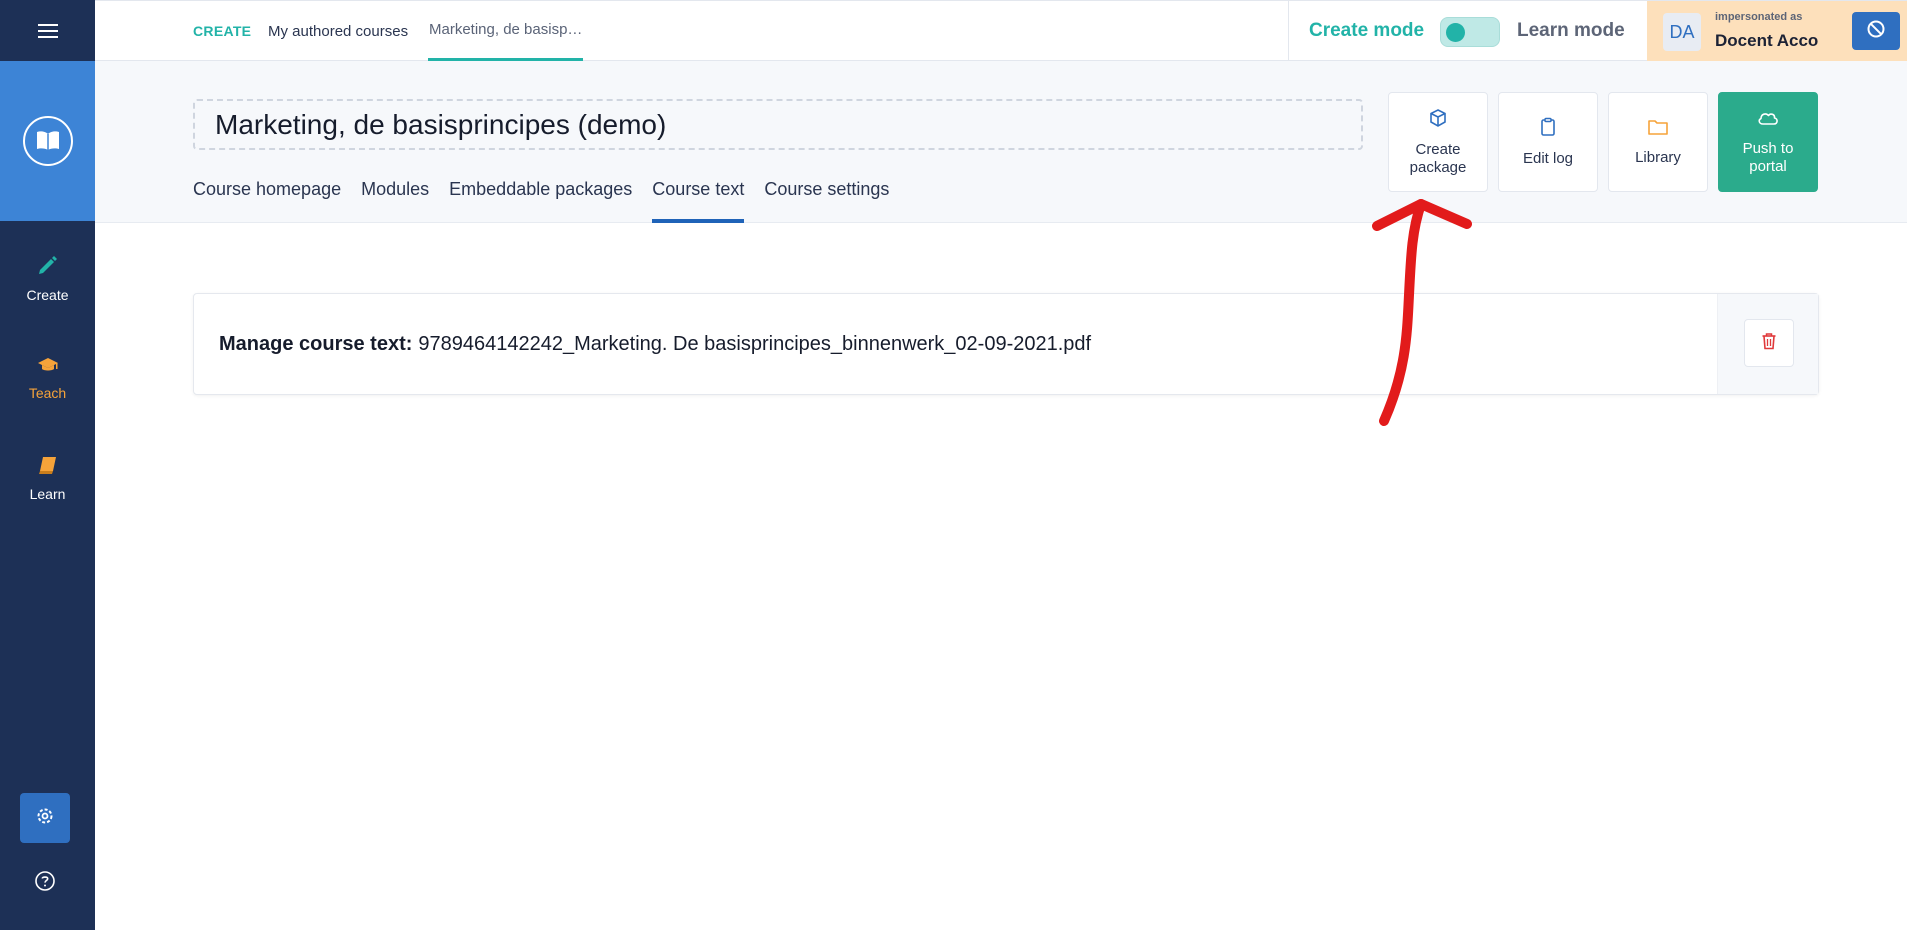  I want to click on library-button: Library, so click(1658, 142).